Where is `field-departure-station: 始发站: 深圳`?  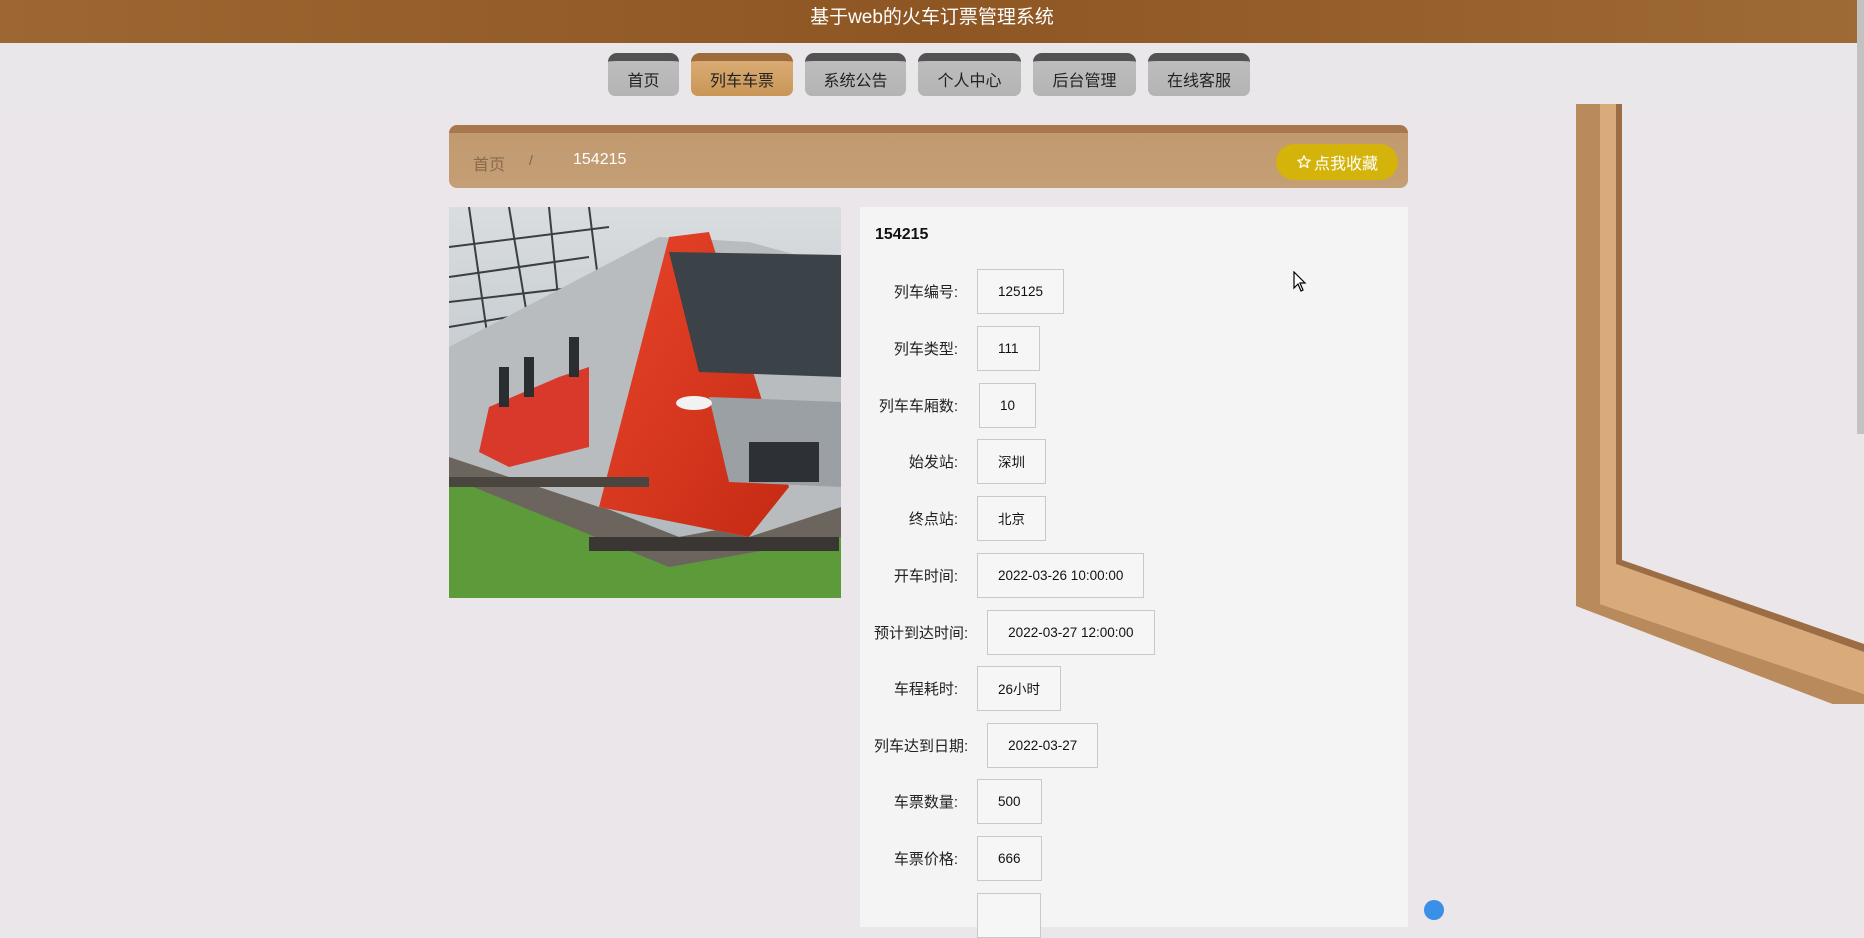 field-departure-station: 始发站: 深圳 is located at coordinates (953, 461).